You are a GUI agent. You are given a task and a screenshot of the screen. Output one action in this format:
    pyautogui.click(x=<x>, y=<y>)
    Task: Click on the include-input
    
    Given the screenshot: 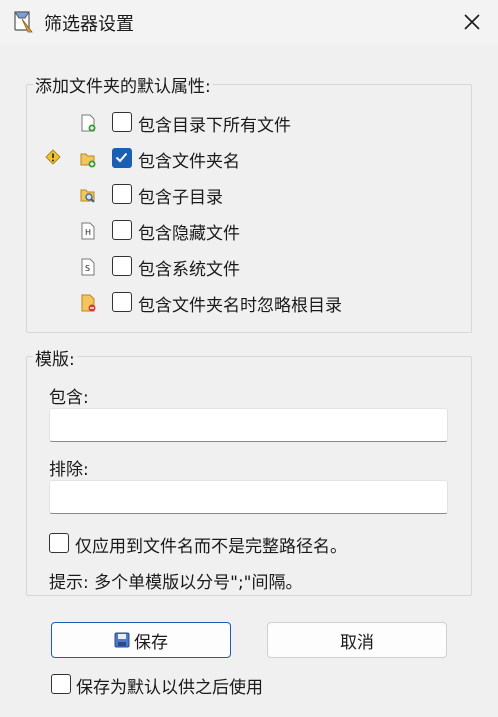 What is the action you would take?
    pyautogui.click(x=248, y=425)
    